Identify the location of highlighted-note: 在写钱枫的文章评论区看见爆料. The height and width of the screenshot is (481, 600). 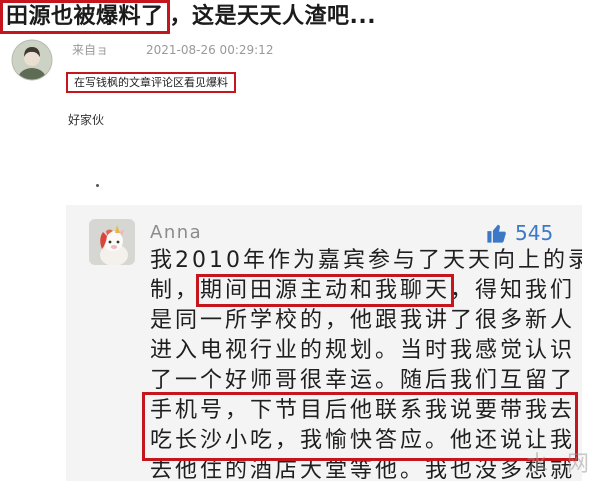
(151, 82).